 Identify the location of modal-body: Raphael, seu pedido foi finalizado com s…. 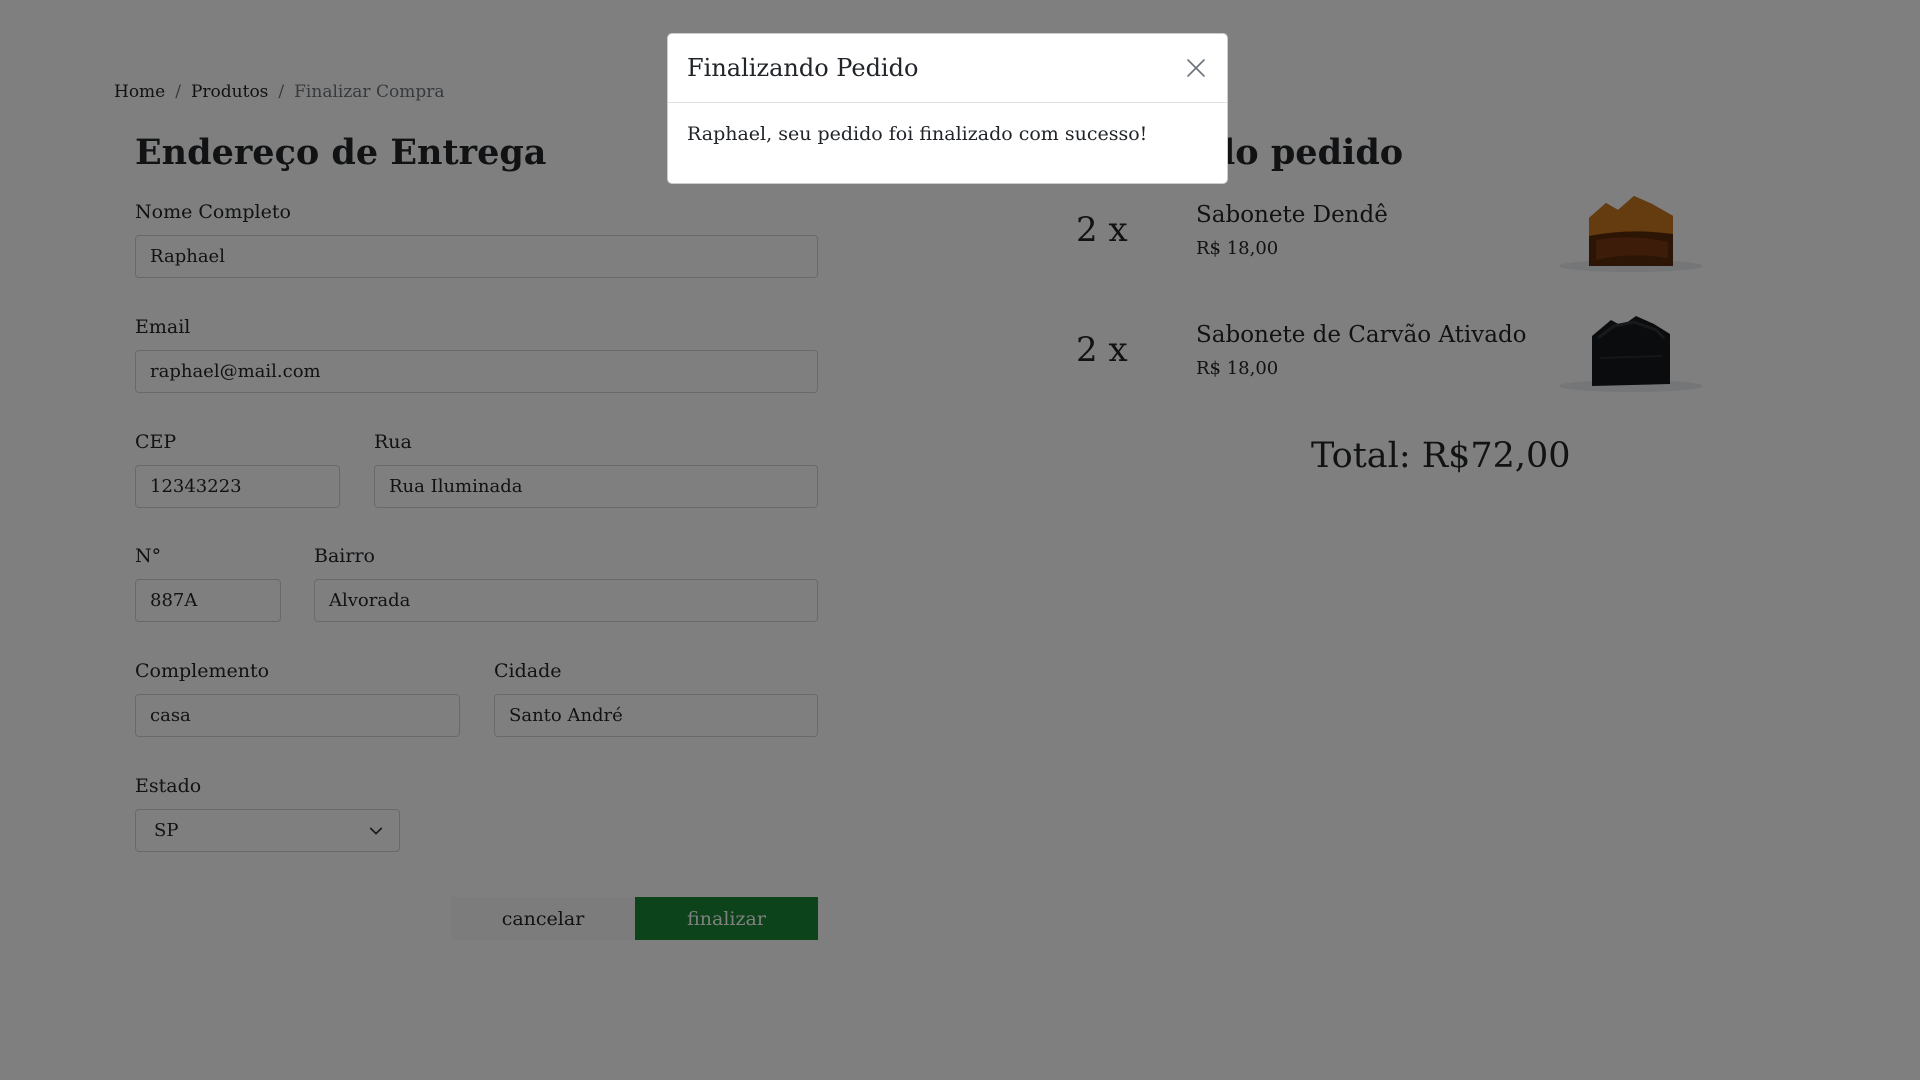
(947, 134).